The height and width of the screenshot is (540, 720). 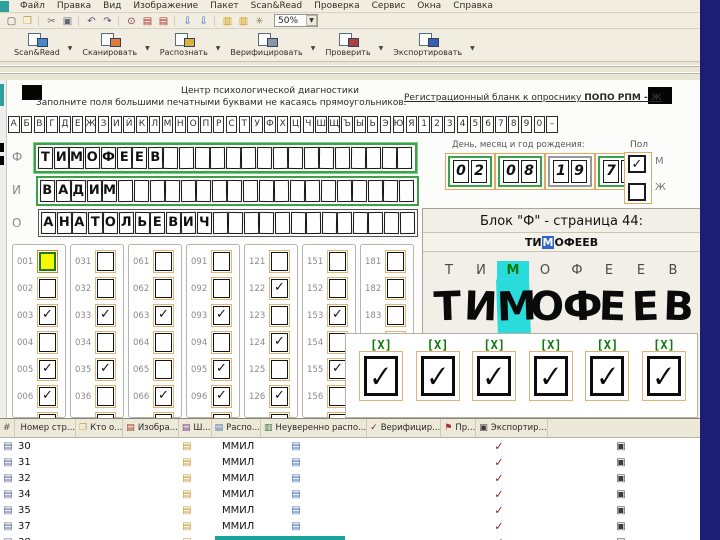 What do you see at coordinates (350, 494) in the screenshot?
I see `table-row: ▤ 34 ▤ ММИЛ ▤ ✓ ▣` at bounding box center [350, 494].